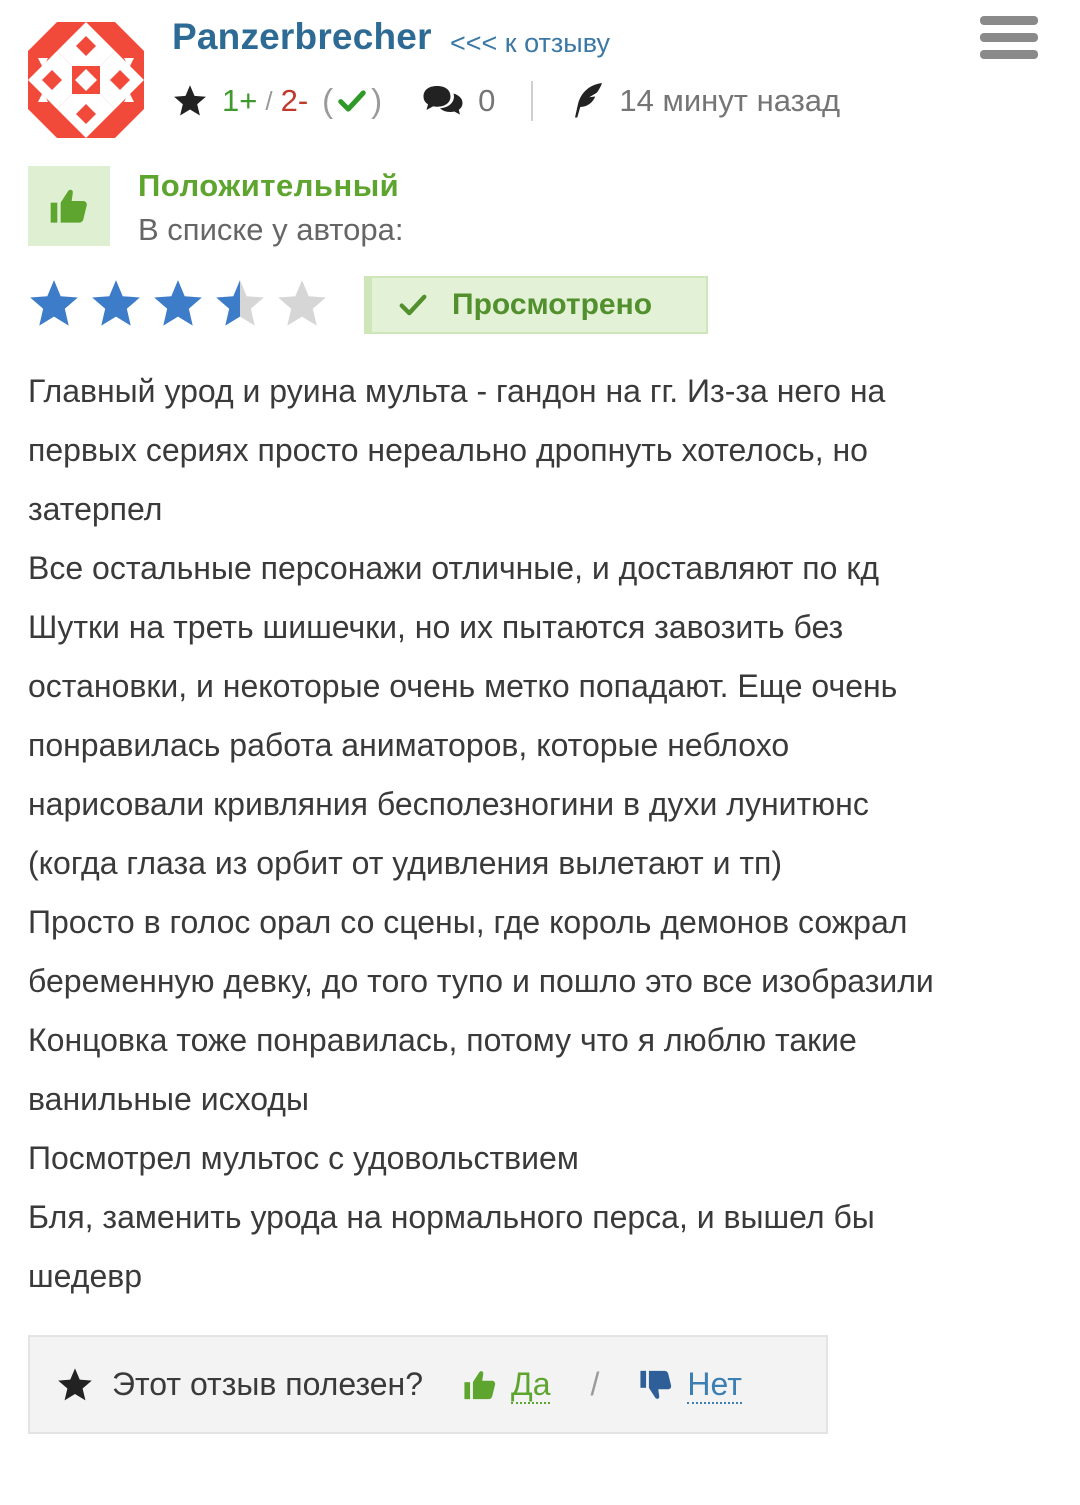 The width and height of the screenshot is (1080, 1505). Describe the element at coordinates (428, 1384) in the screenshot. I see `helpful-vote-box: Этот отзыв полезен? Да / Нет` at that location.